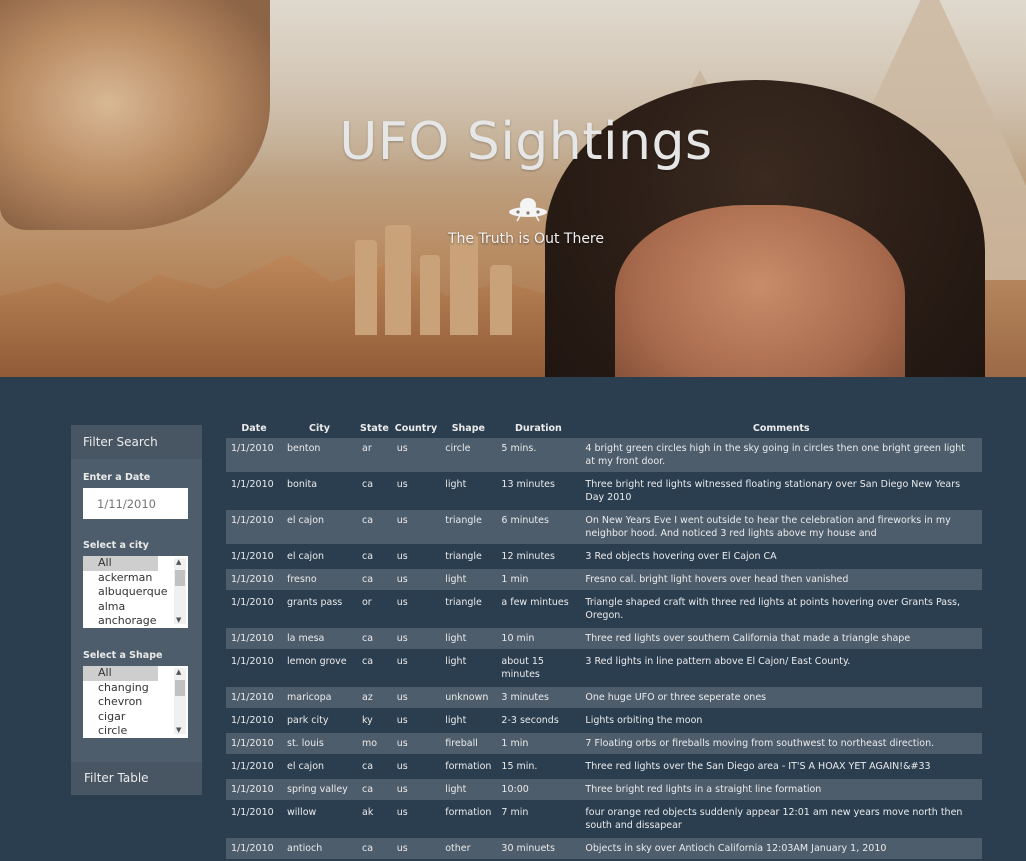 This screenshot has height=861, width=1026. Describe the element at coordinates (180, 701) in the screenshot. I see `shape-scrollbar: ▲ ▼` at that location.